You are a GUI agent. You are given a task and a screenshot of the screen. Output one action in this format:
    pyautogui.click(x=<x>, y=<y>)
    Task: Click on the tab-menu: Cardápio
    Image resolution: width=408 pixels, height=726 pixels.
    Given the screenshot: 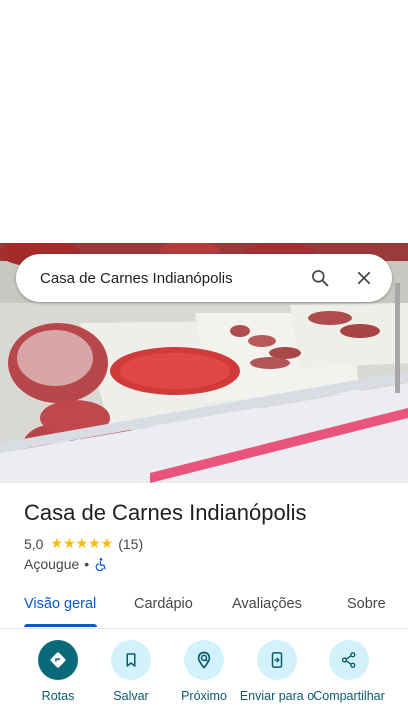 What is the action you would take?
    pyautogui.click(x=163, y=604)
    